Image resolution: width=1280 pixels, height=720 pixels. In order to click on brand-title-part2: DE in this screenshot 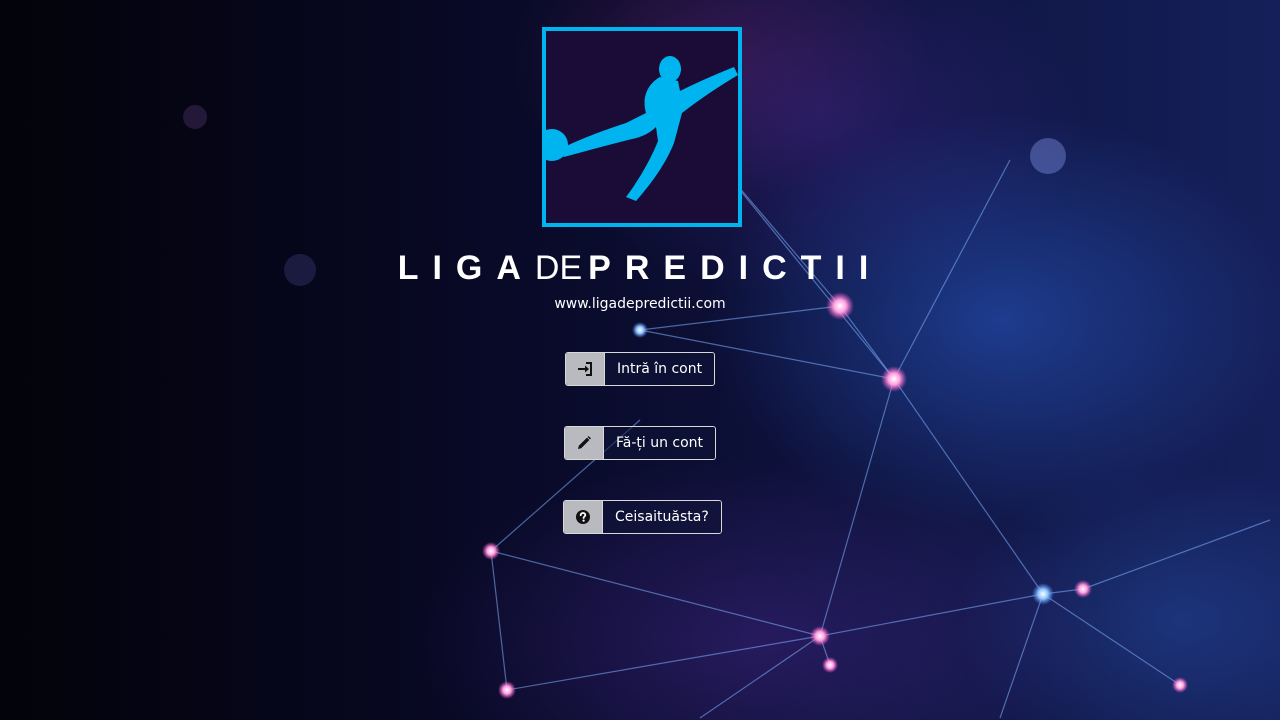, I will do `click(558, 268)`.